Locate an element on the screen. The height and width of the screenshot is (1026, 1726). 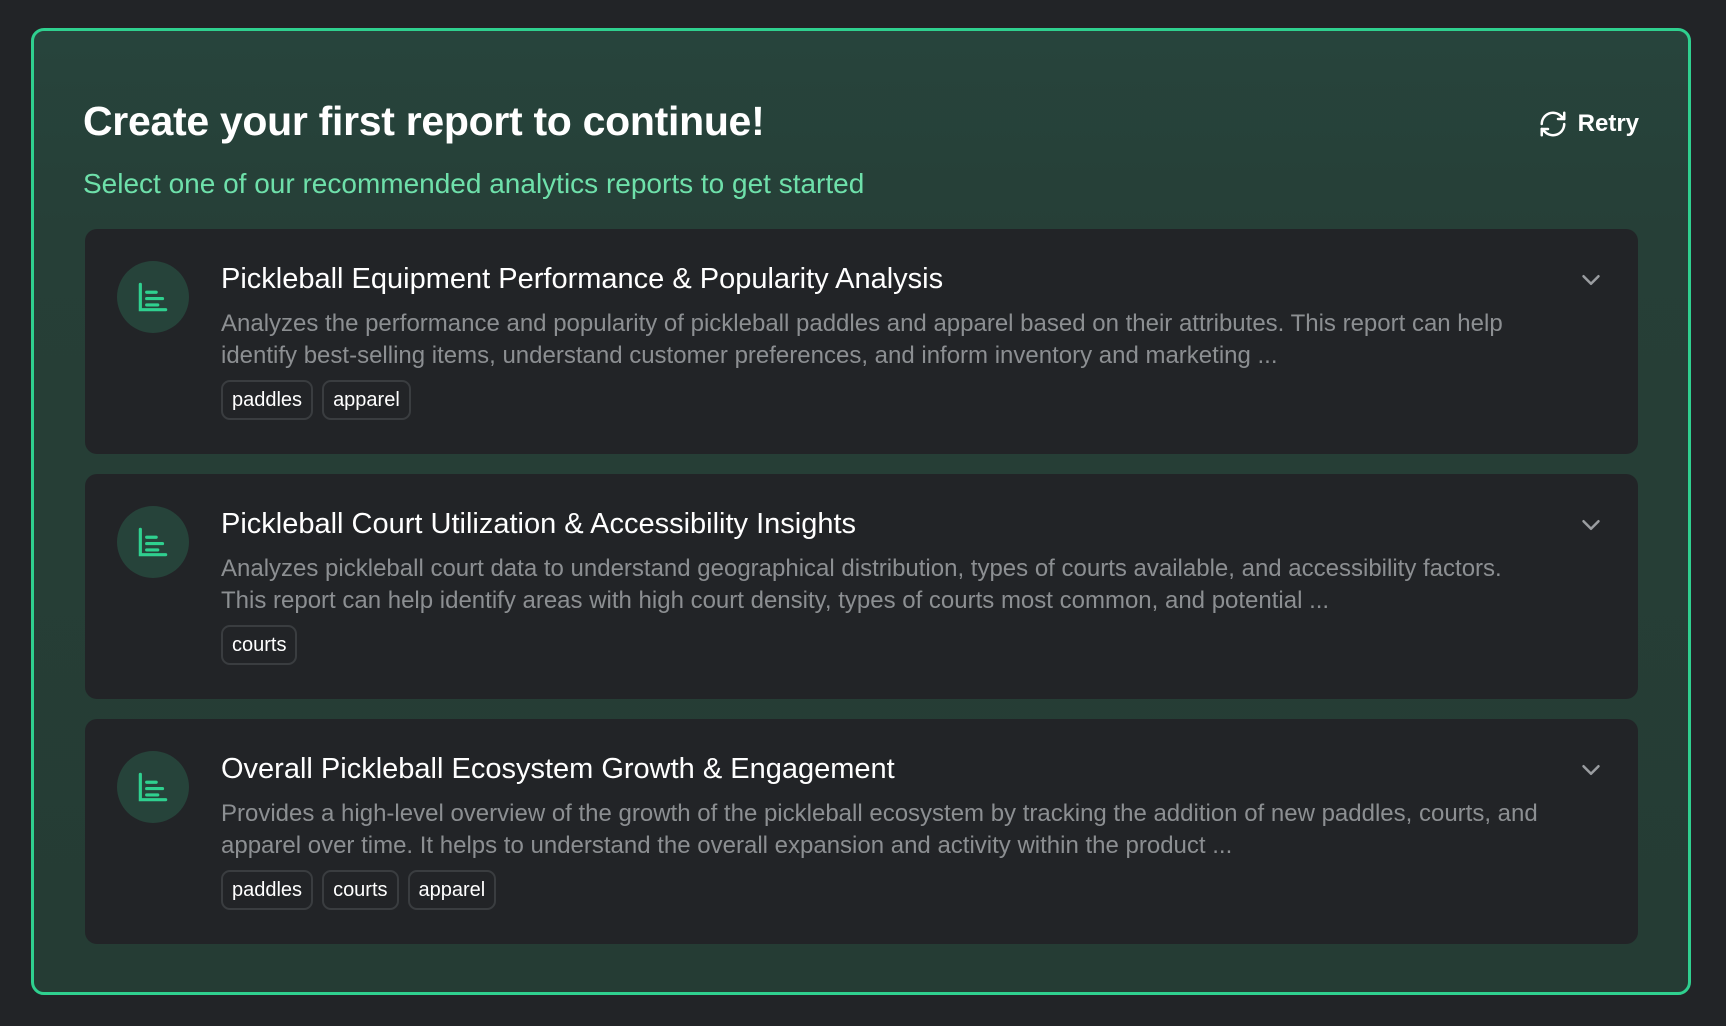
retry-label: Retry is located at coordinates (1608, 123).